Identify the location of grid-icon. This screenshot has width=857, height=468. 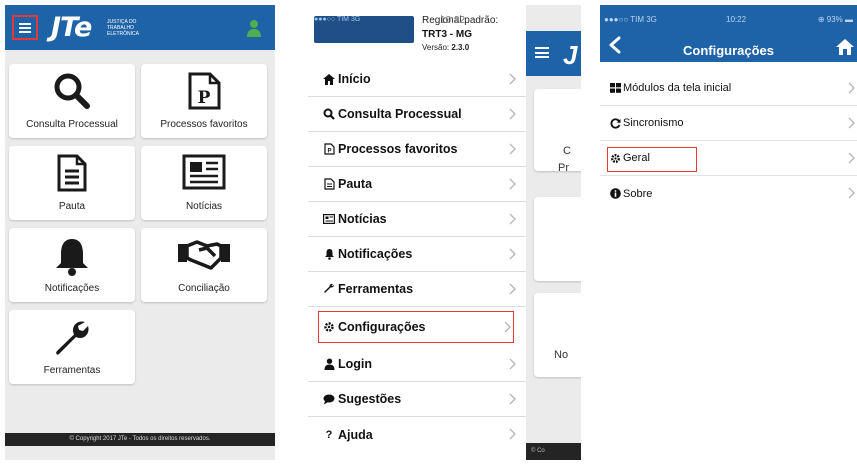
(615, 88).